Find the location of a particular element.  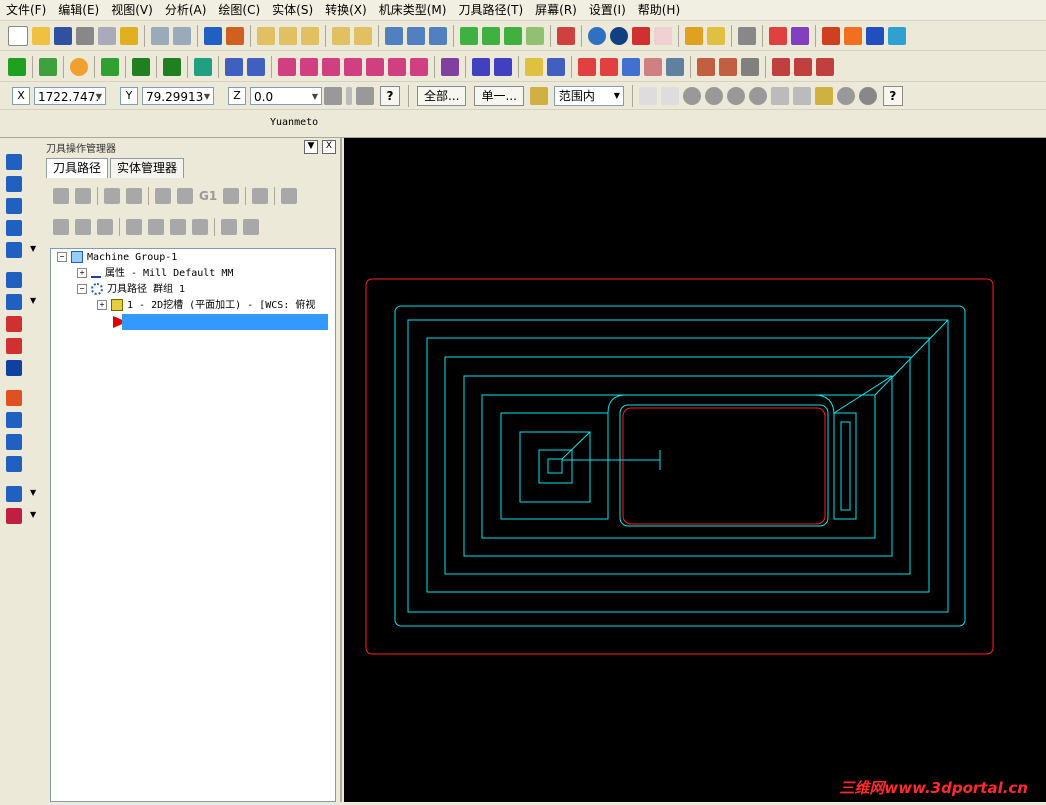

help-icon is located at coordinates (289, 196).